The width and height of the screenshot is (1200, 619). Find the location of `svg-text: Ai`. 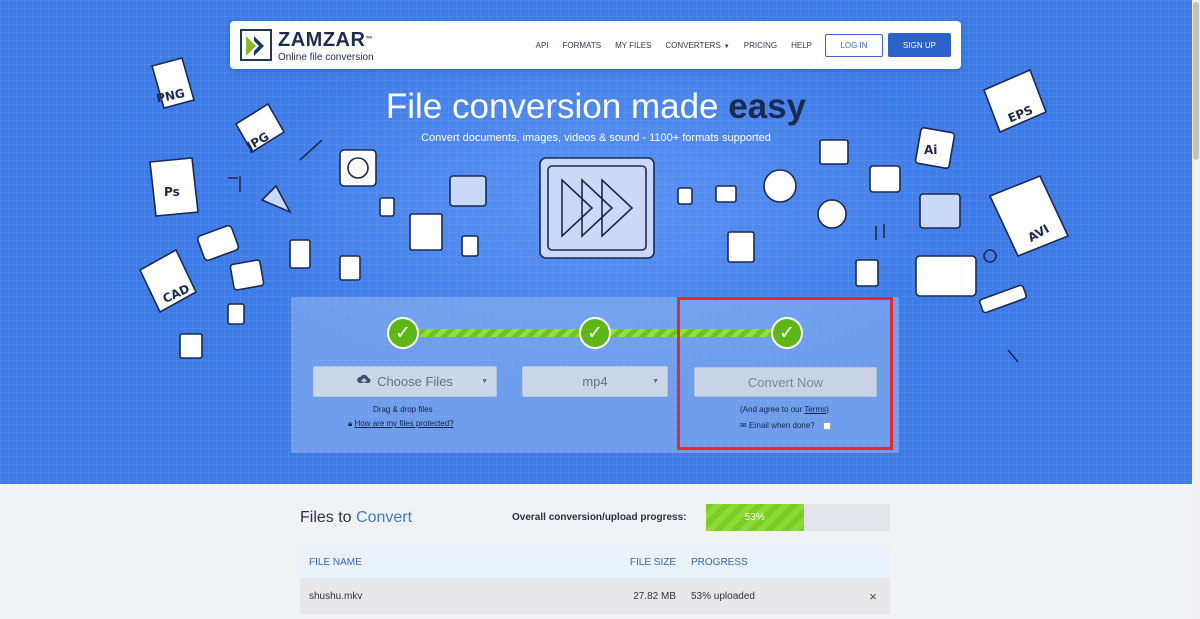

svg-text: Ai is located at coordinates (930, 150).